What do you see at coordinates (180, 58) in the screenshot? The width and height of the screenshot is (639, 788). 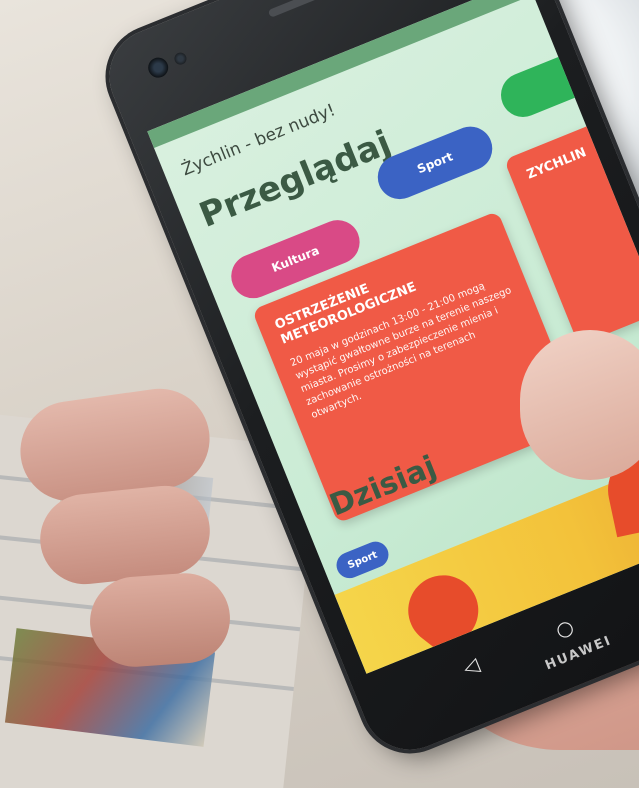 I see `sensor-icon` at bounding box center [180, 58].